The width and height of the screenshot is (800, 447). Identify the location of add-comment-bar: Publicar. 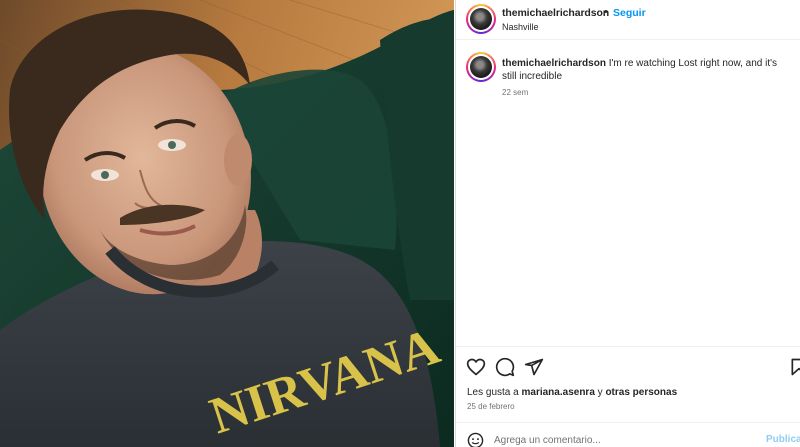
(628, 434).